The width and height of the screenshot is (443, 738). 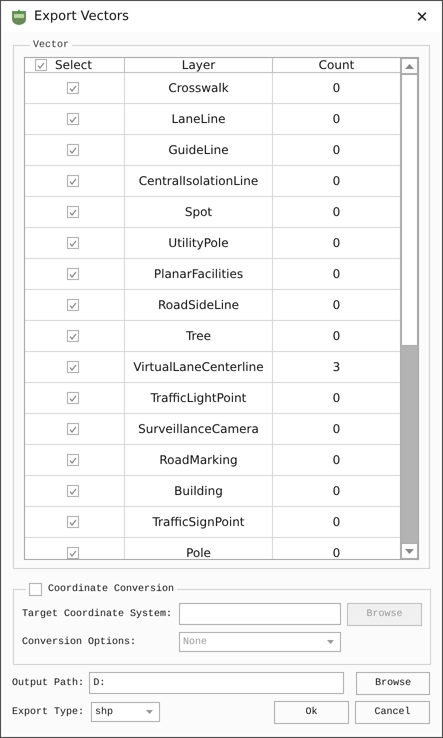 I want to click on table-cell: PlanarFacilities, so click(x=199, y=274).